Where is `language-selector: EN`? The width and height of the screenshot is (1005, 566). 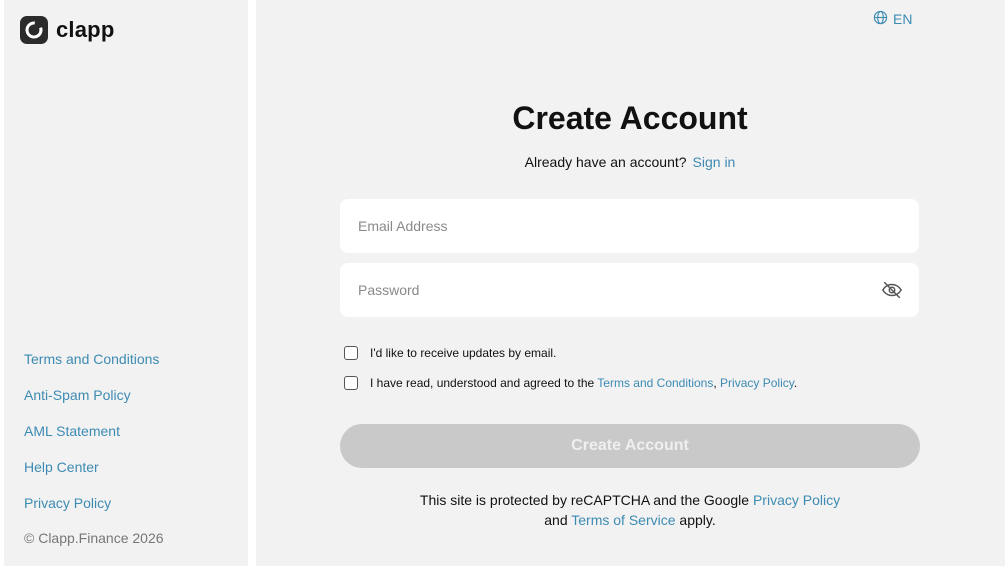
language-selector: EN is located at coordinates (892, 19).